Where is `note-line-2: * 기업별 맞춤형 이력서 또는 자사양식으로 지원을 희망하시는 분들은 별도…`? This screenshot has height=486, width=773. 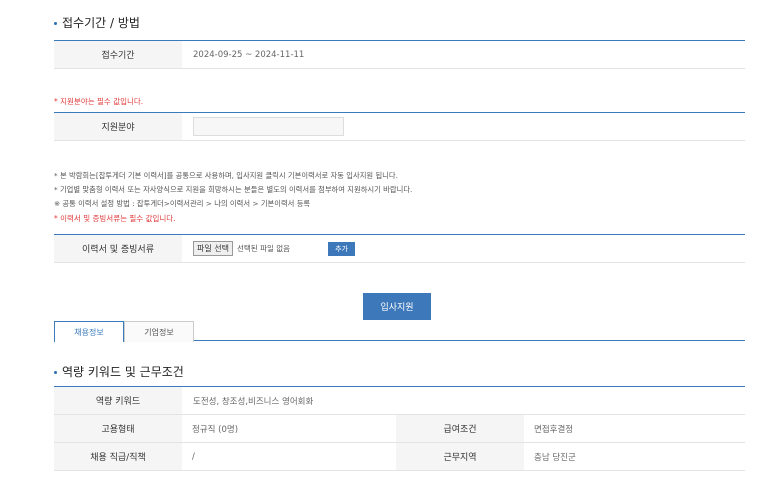
note-line-2: * 기업별 맞춤형 이력서 또는 자사양식으로 지원을 희망하시는 분들은 별도… is located at coordinates (233, 189).